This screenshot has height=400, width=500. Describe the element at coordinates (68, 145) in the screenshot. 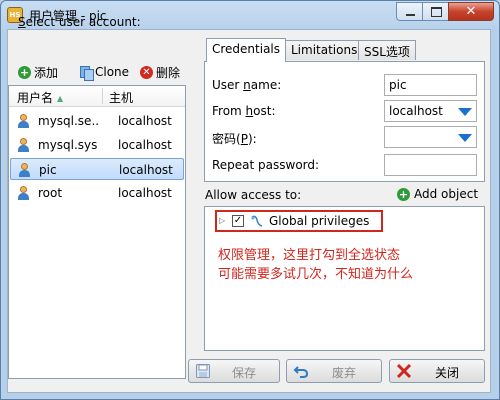

I see `user-name: mysql.sys` at that location.